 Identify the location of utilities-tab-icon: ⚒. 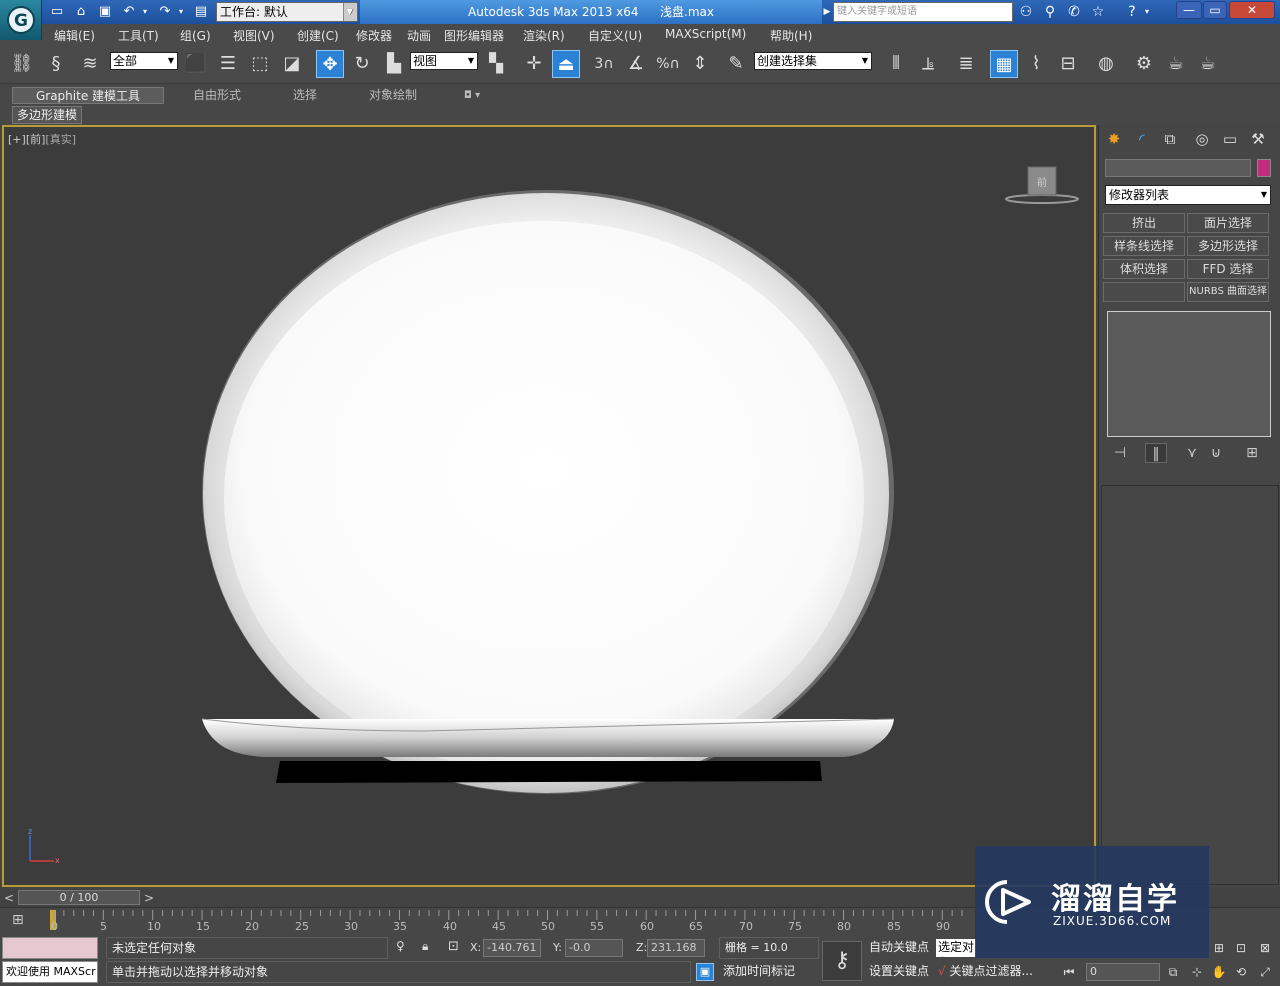
(1258, 139).